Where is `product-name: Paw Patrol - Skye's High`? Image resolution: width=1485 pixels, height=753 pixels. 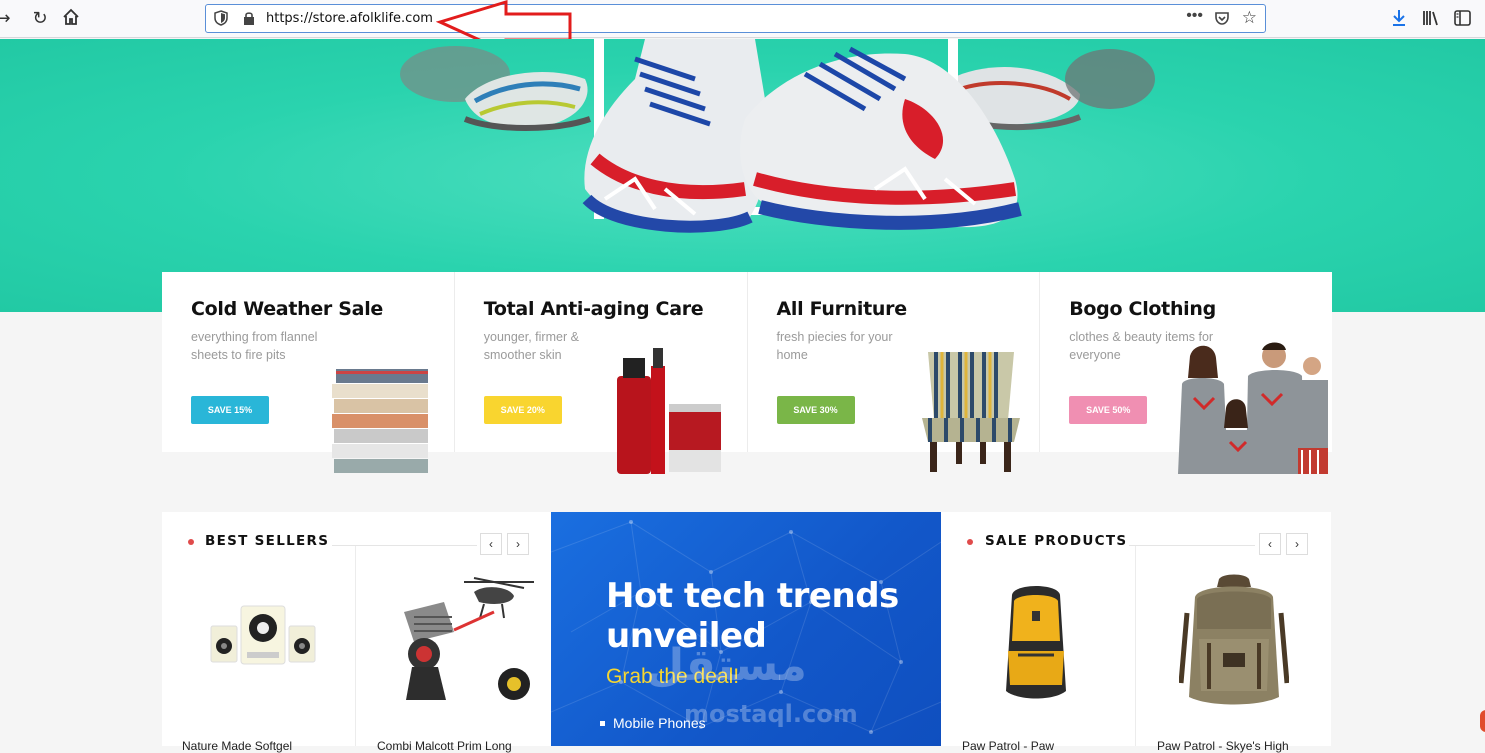 product-name: Paw Patrol - Skye's High is located at coordinates (1237, 746).